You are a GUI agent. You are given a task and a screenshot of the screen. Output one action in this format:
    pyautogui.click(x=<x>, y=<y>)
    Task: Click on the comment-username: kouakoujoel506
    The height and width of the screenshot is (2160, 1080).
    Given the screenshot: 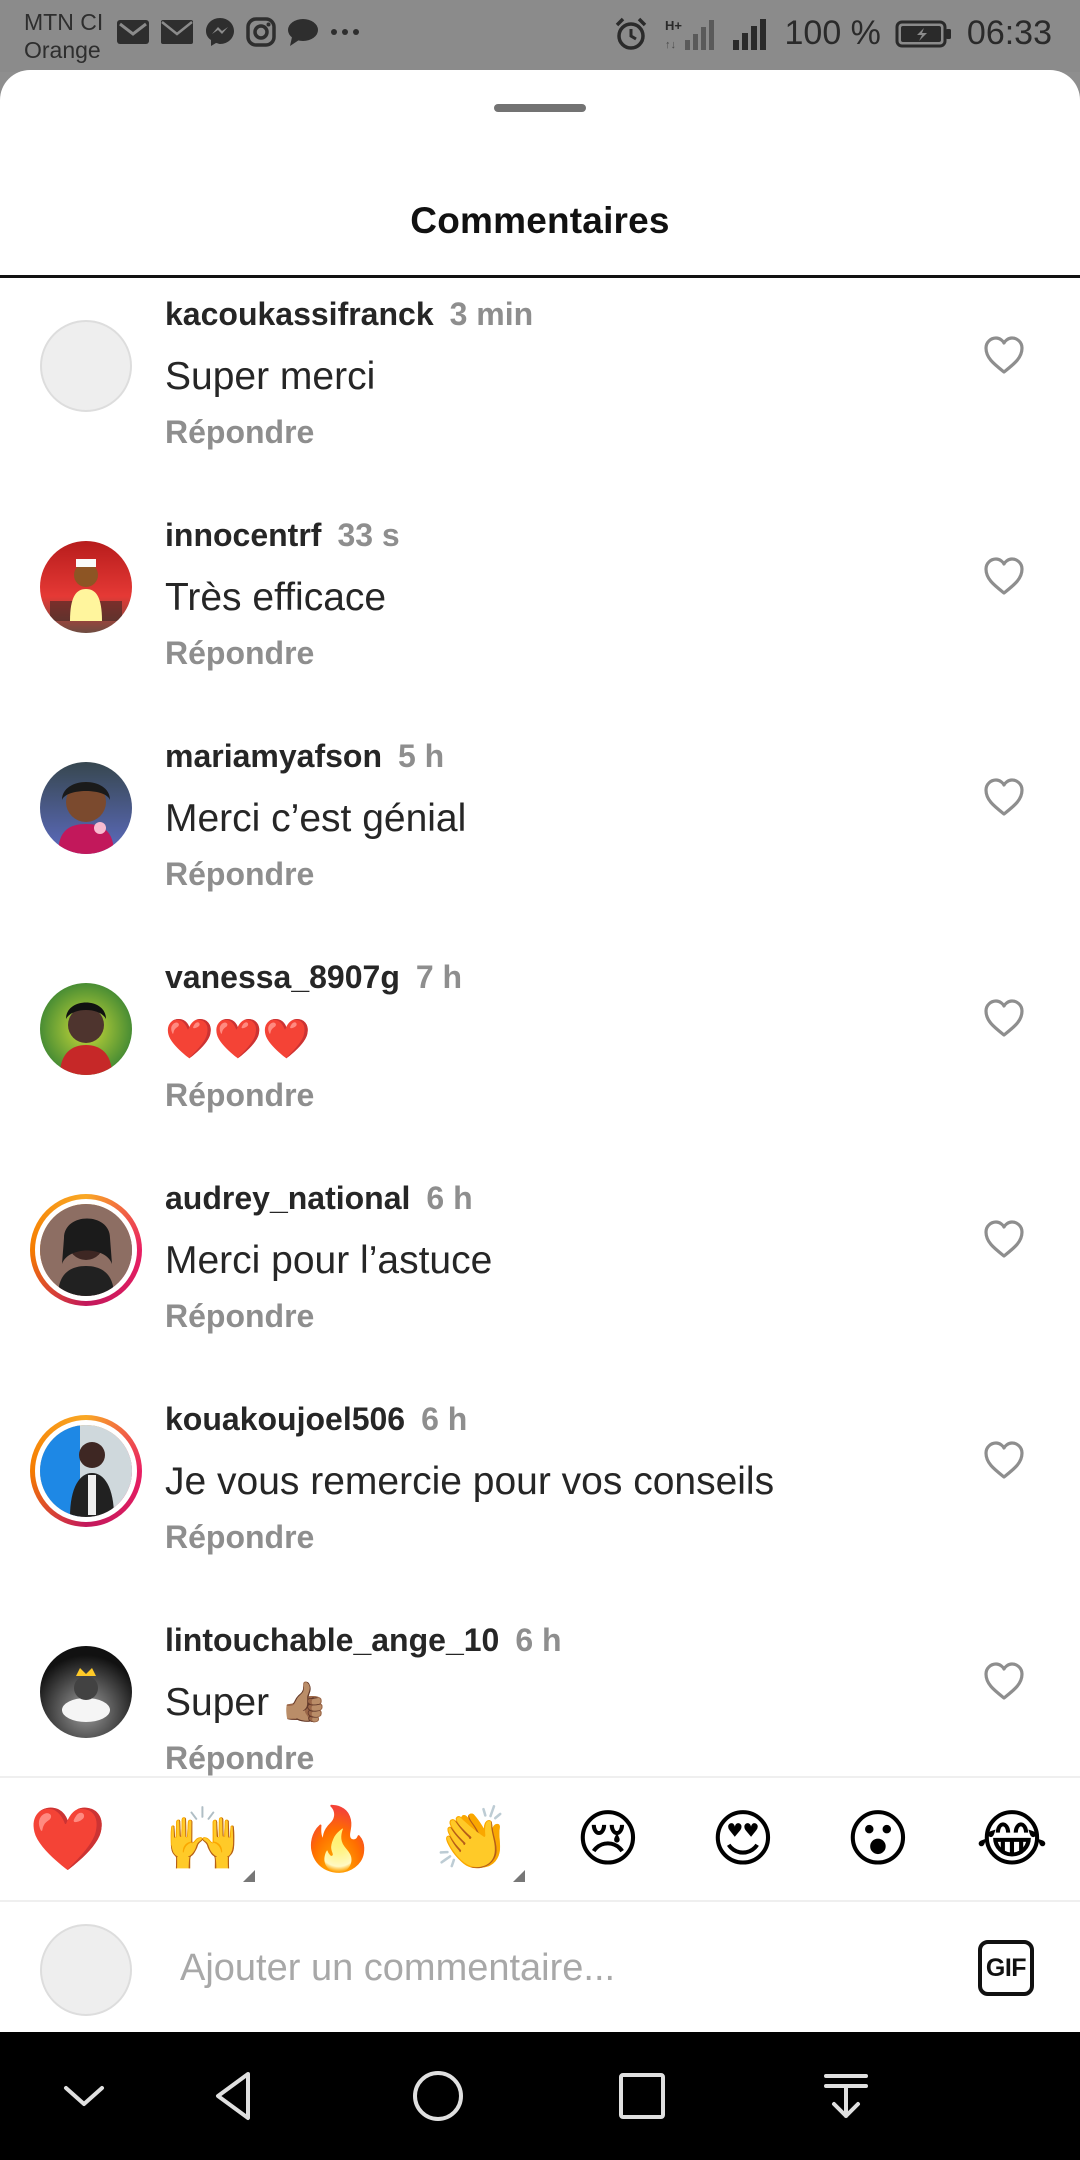 What is the action you would take?
    pyautogui.click(x=285, y=1419)
    